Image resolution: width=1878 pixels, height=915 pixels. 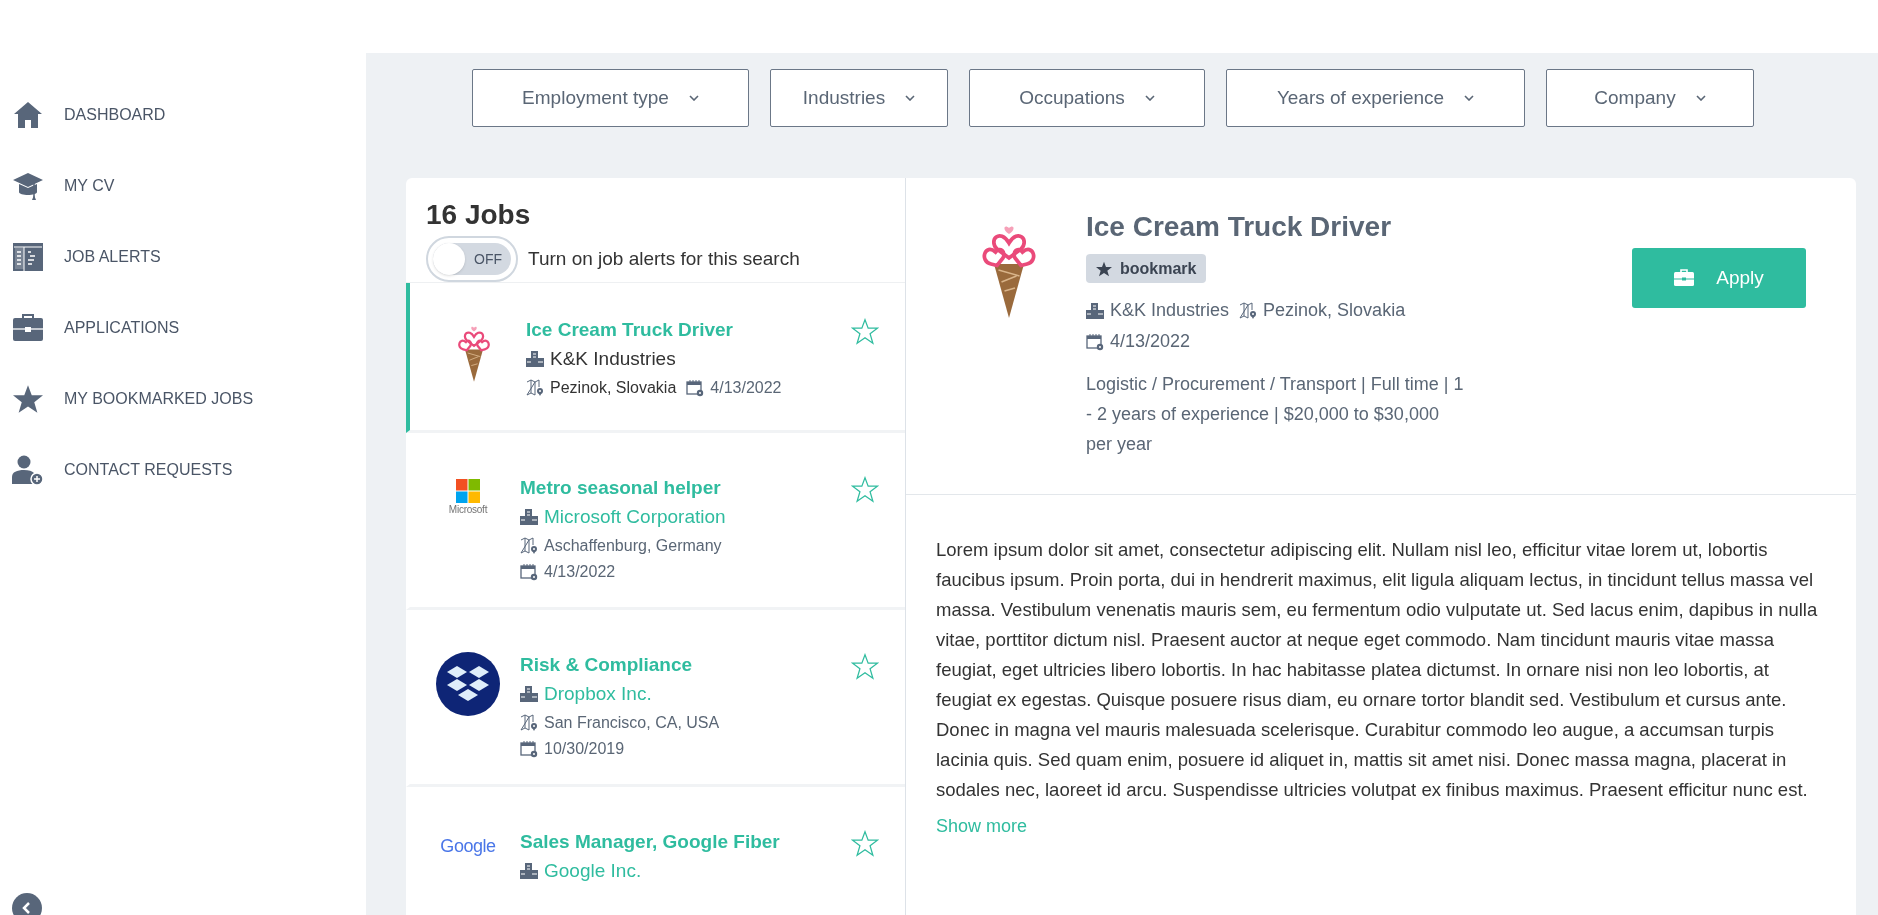 What do you see at coordinates (183, 327) in the screenshot?
I see `sidebar-item: APPLICATIONS` at bounding box center [183, 327].